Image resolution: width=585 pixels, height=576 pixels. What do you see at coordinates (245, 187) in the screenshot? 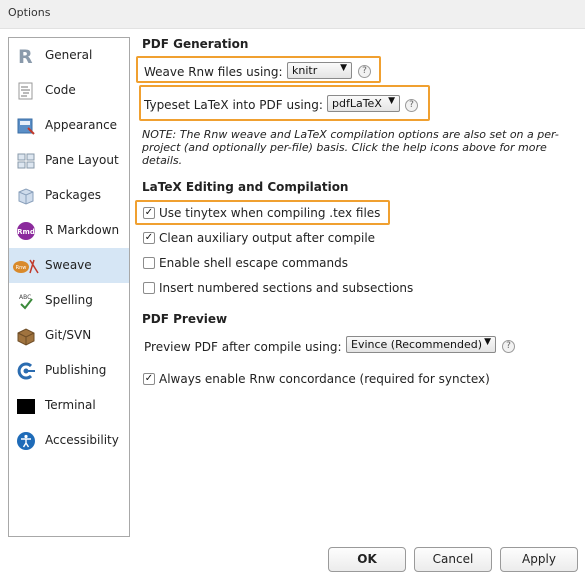
I see `latex-editing-heading: LaTeX Editing and Compilation` at bounding box center [245, 187].